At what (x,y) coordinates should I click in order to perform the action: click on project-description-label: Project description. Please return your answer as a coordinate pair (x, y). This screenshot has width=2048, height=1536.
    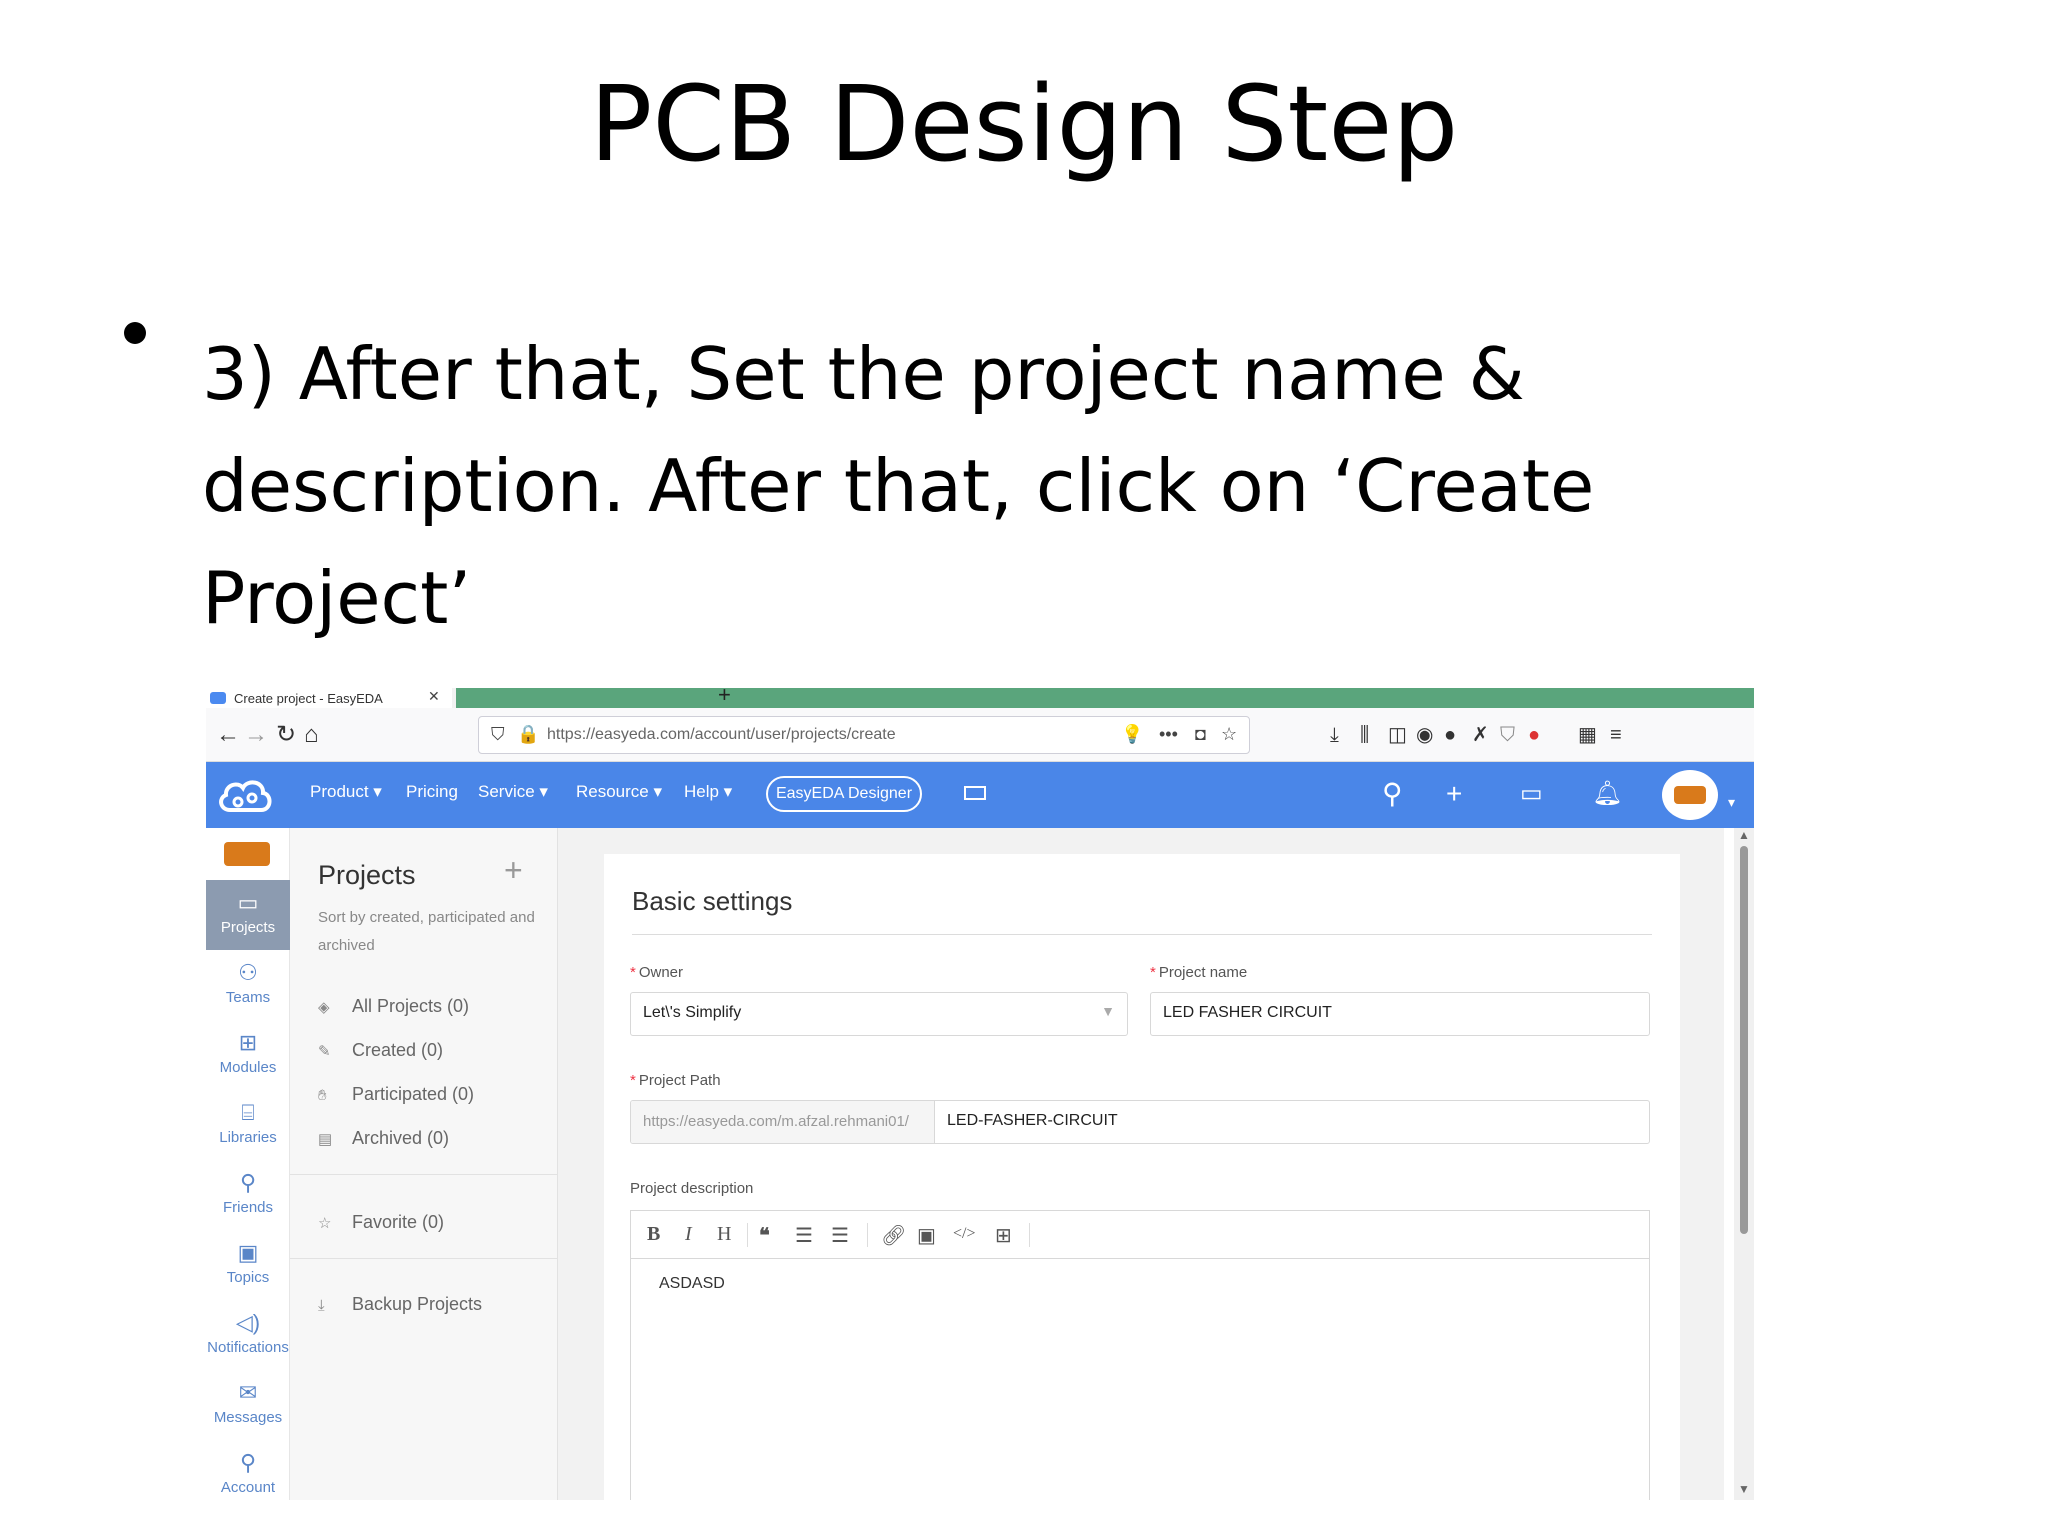
    Looking at the image, I should click on (692, 1188).